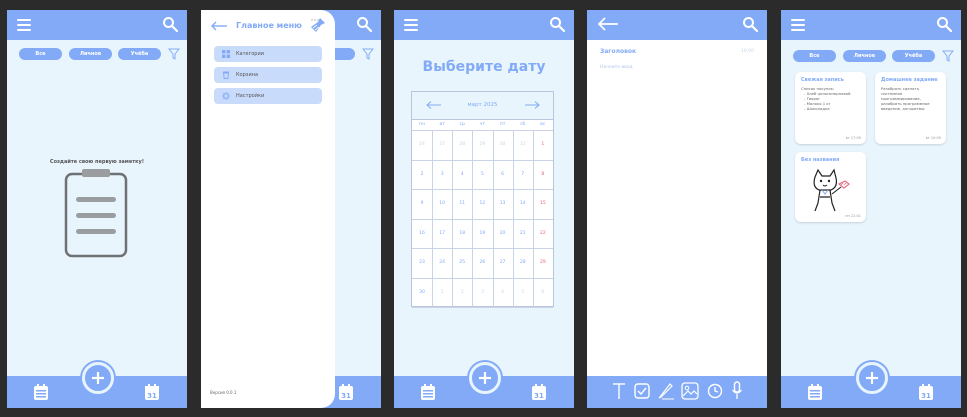  Describe the element at coordinates (268, 75) in the screenshot. I see `drawer-item-trash: Корзина` at that location.